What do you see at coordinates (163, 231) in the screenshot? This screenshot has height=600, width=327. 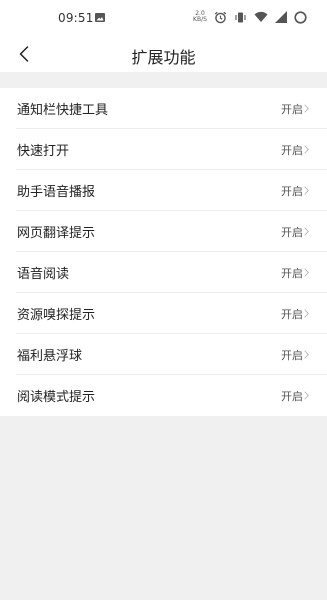 I see `settings-item-page-translation: 网页翻译提示 开启` at bounding box center [163, 231].